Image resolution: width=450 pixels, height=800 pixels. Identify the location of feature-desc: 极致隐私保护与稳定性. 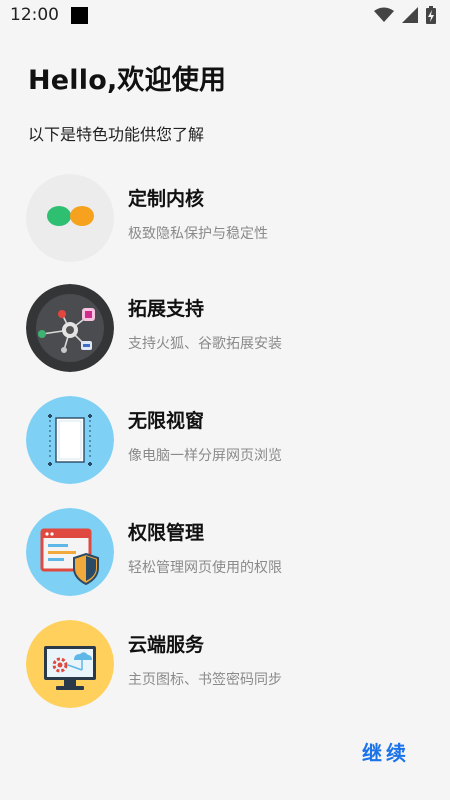
(198, 234).